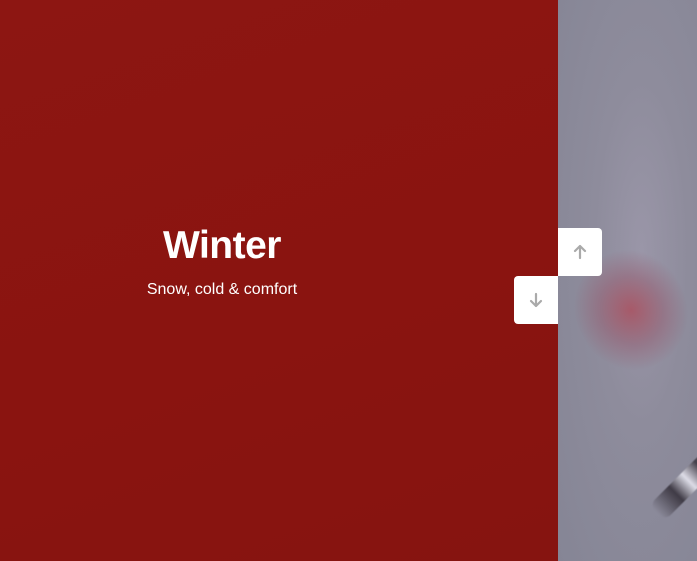  Describe the element at coordinates (673, 481) in the screenshot. I see `blurred-branch-shape` at that location.